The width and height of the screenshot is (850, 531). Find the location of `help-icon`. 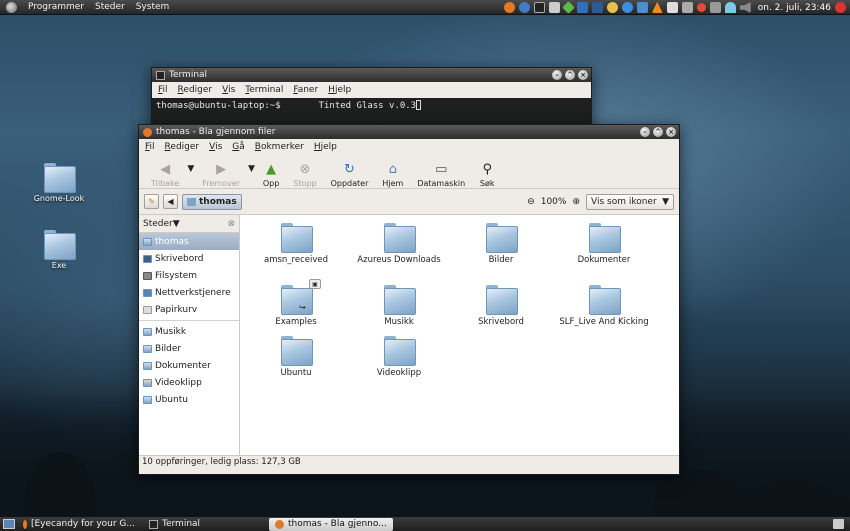

help-icon is located at coordinates (524, 7).